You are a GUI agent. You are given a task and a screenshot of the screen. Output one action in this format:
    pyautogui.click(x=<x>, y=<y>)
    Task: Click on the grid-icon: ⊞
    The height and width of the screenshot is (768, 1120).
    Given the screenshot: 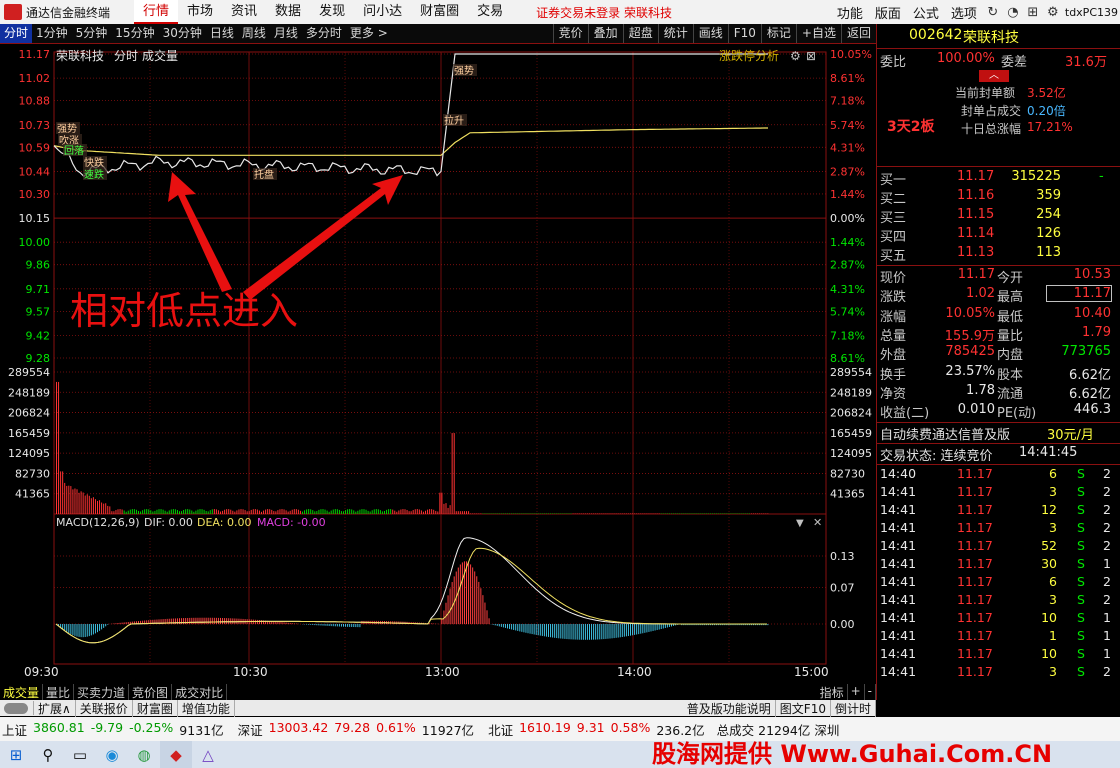 What is the action you would take?
    pyautogui.click(x=1033, y=12)
    